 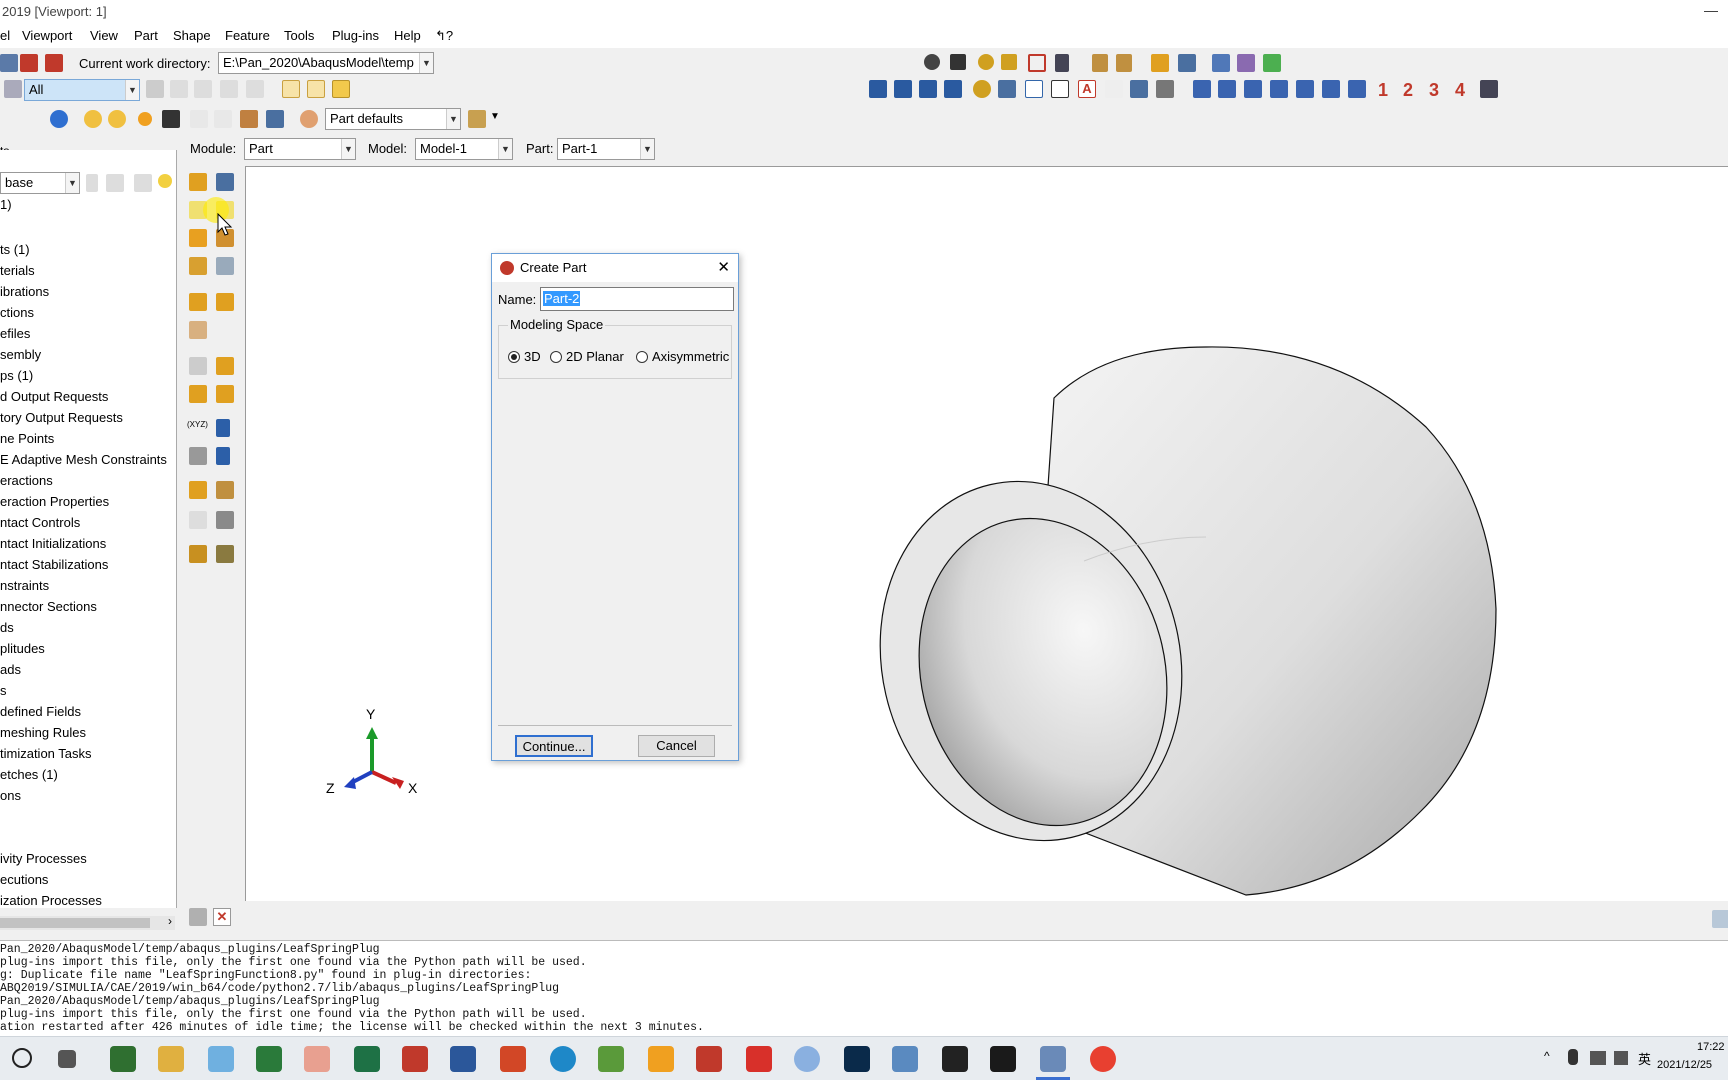 I want to click on ladder2-icon, so click(x=1124, y=63).